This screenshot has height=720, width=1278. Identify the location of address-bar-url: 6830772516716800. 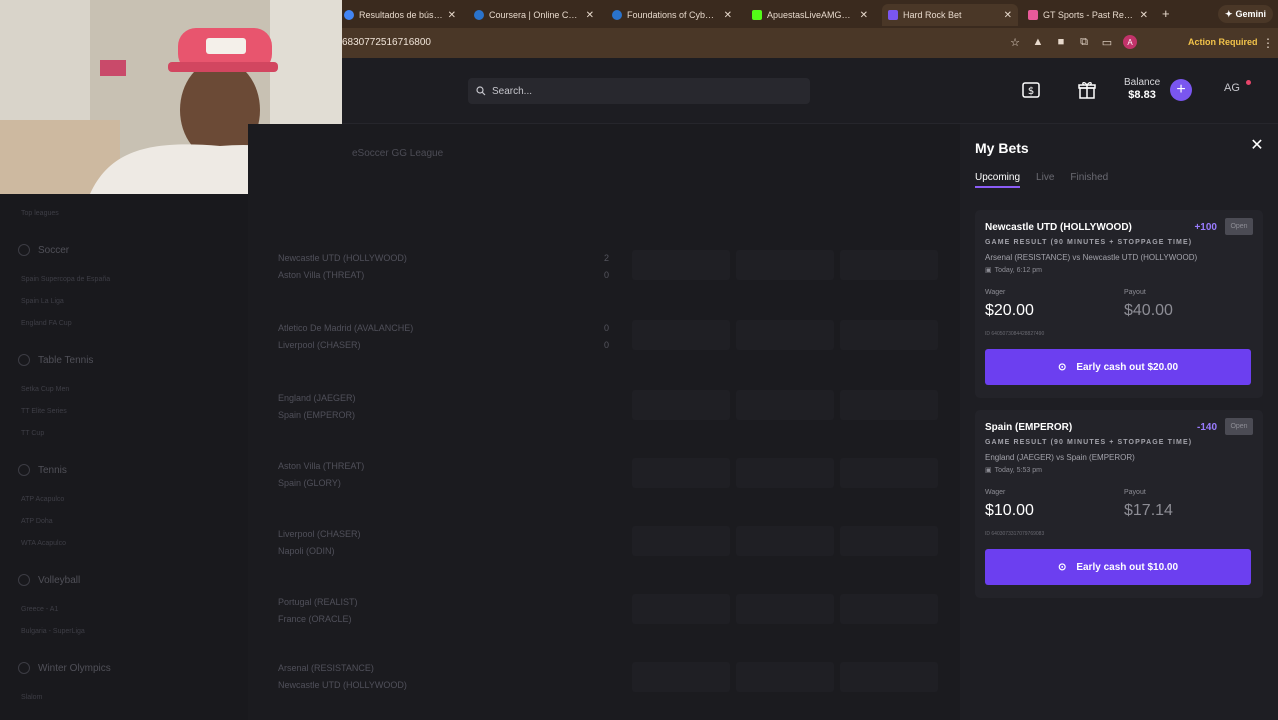
(386, 42).